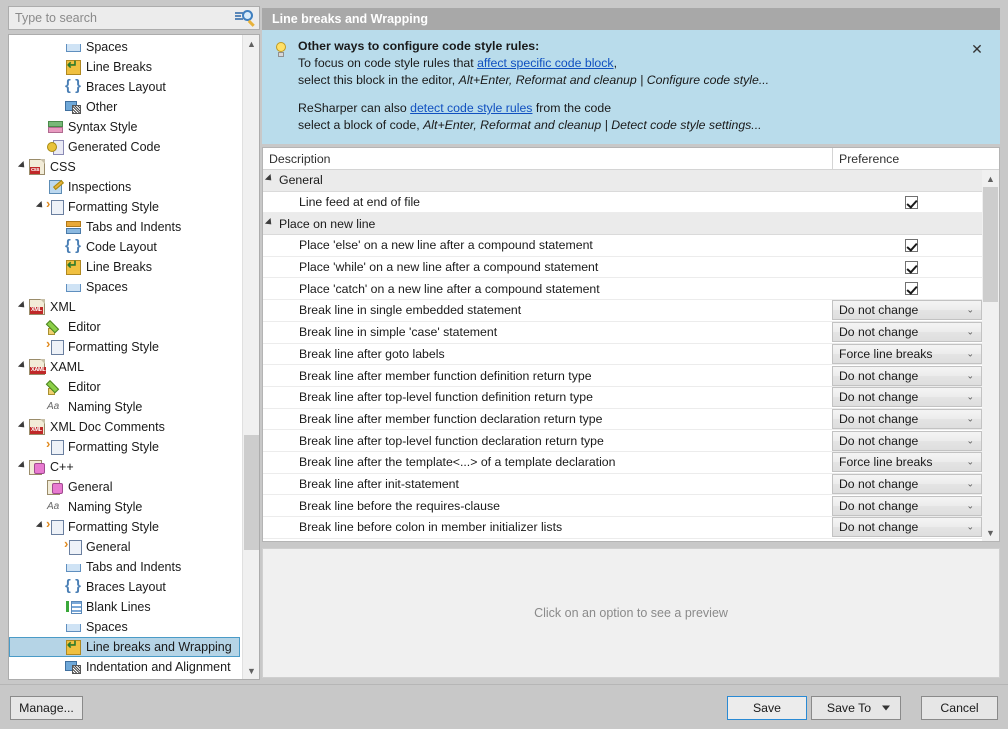 Image resolution: width=1008 pixels, height=729 pixels. What do you see at coordinates (125, 367) in the screenshot?
I see `tree-item-xaml: XAML XAML` at bounding box center [125, 367].